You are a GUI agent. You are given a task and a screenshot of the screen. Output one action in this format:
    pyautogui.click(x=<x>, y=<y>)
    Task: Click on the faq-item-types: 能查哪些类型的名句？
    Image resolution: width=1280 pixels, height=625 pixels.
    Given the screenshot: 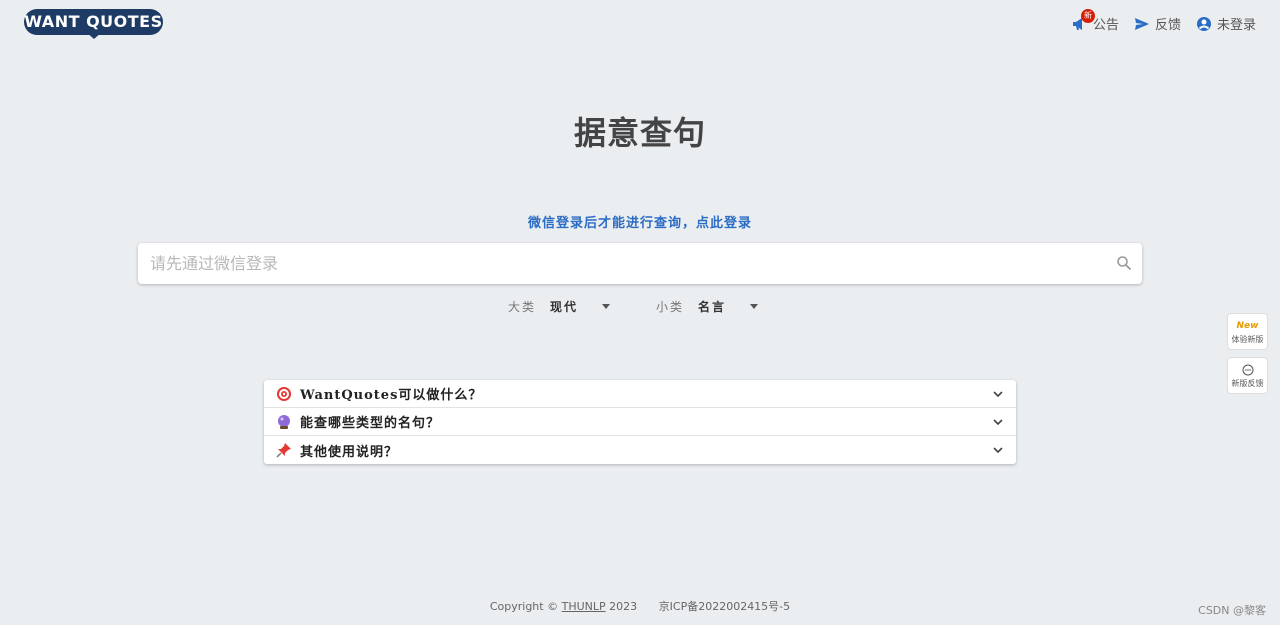 What is the action you would take?
    pyautogui.click(x=640, y=422)
    